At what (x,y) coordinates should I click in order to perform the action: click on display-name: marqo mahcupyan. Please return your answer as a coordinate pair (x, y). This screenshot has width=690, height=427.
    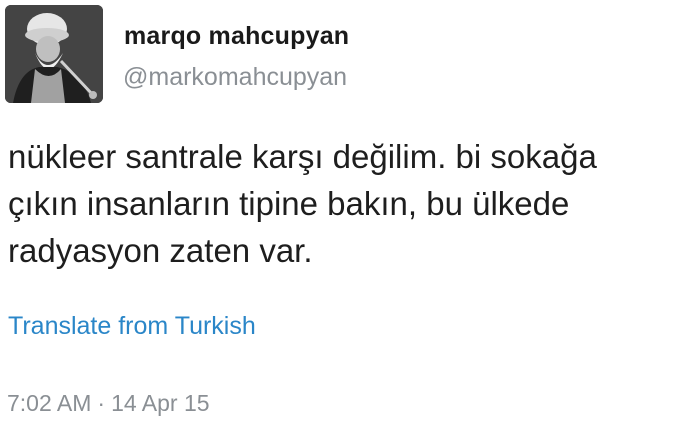
    Looking at the image, I should click on (236, 36).